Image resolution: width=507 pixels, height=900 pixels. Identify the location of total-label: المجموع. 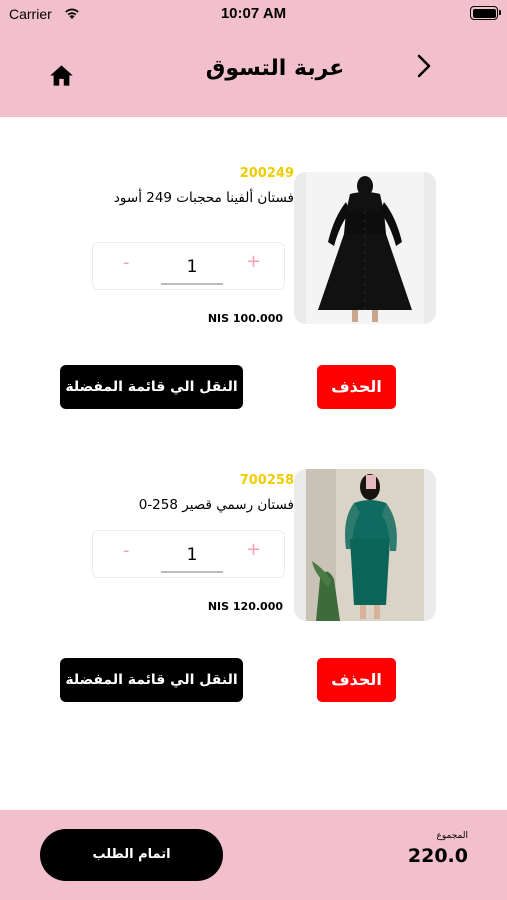
(452, 836).